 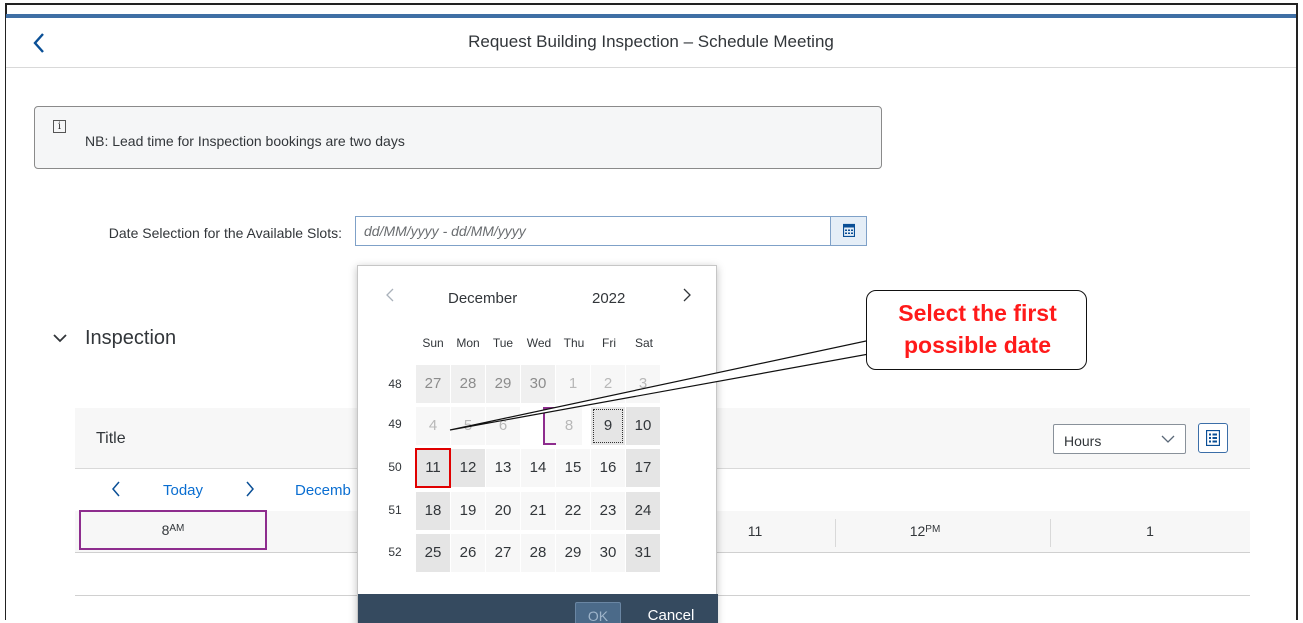 I want to click on calendar-day: 31, so click(x=643, y=553).